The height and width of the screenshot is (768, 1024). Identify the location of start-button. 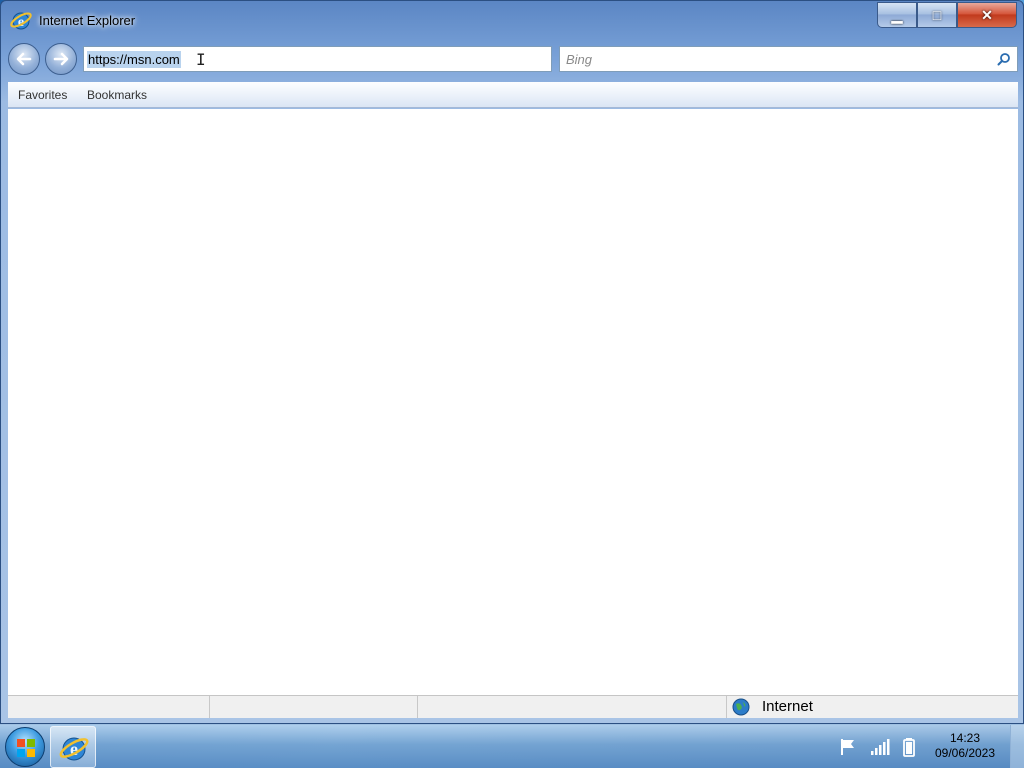
(25, 747).